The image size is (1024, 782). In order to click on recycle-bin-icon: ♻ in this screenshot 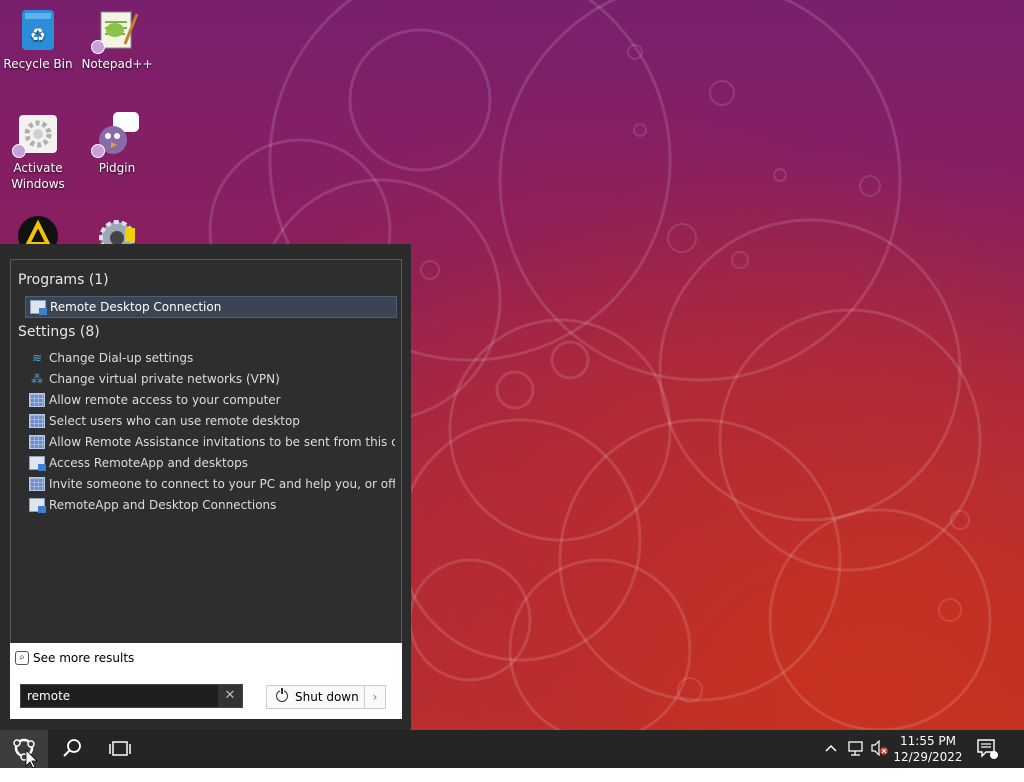, I will do `click(38, 30)`.